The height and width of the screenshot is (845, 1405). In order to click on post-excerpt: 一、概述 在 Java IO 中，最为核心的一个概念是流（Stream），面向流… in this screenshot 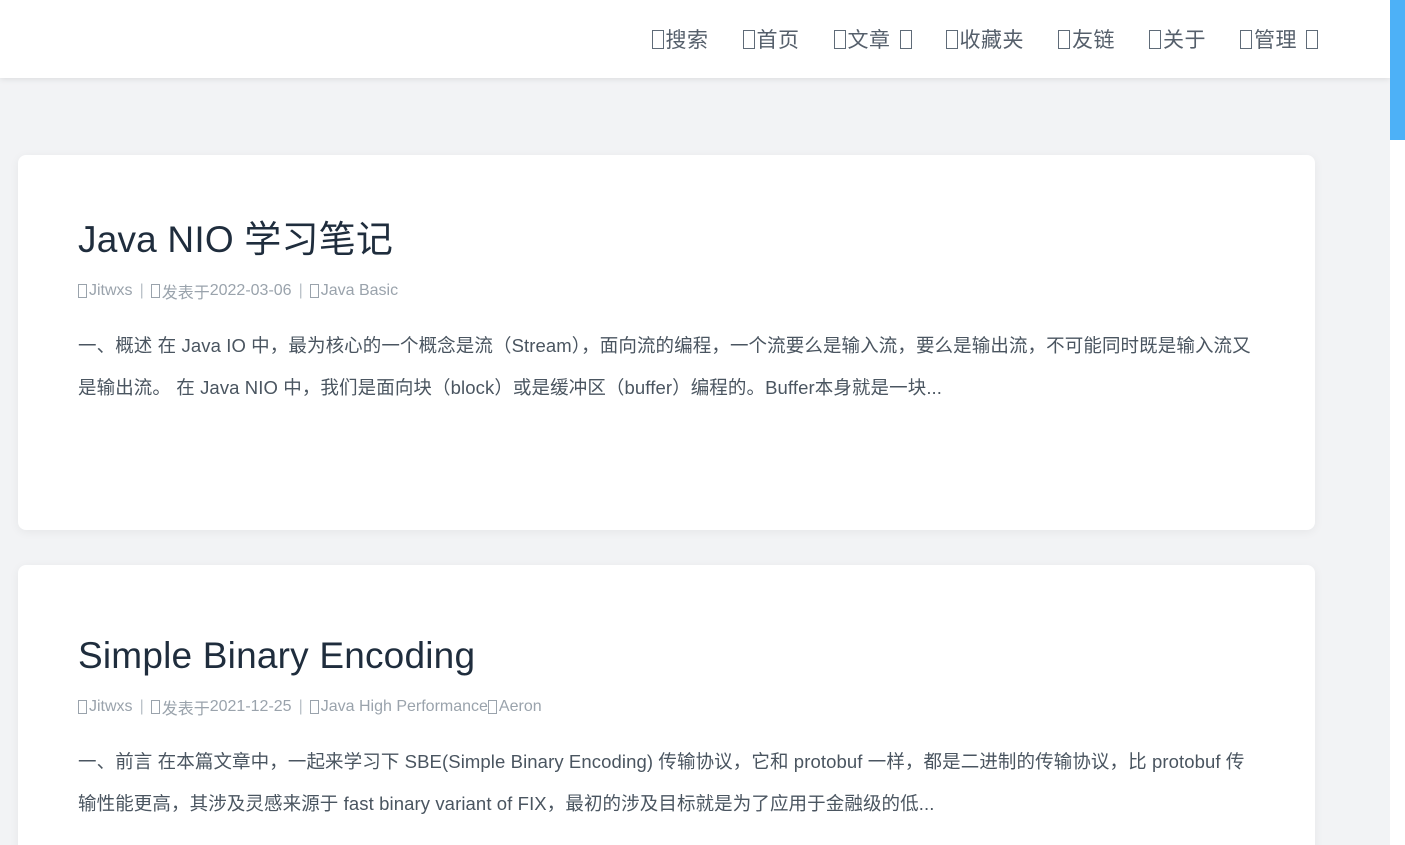, I will do `click(664, 367)`.